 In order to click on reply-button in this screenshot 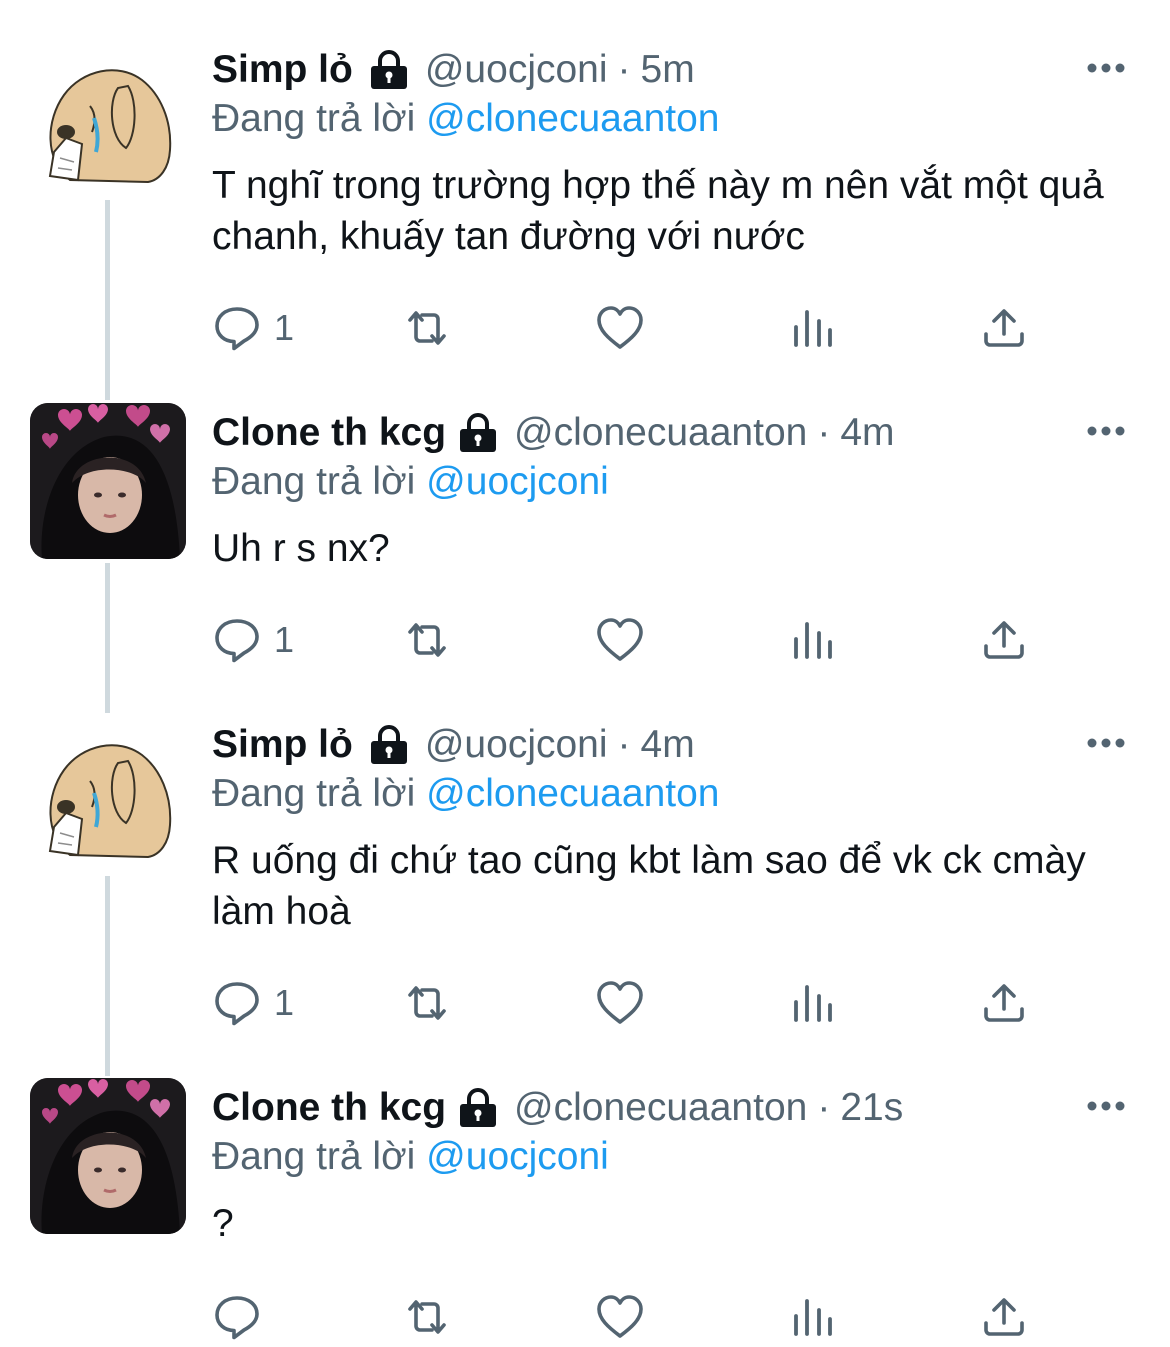, I will do `click(243, 1317)`.